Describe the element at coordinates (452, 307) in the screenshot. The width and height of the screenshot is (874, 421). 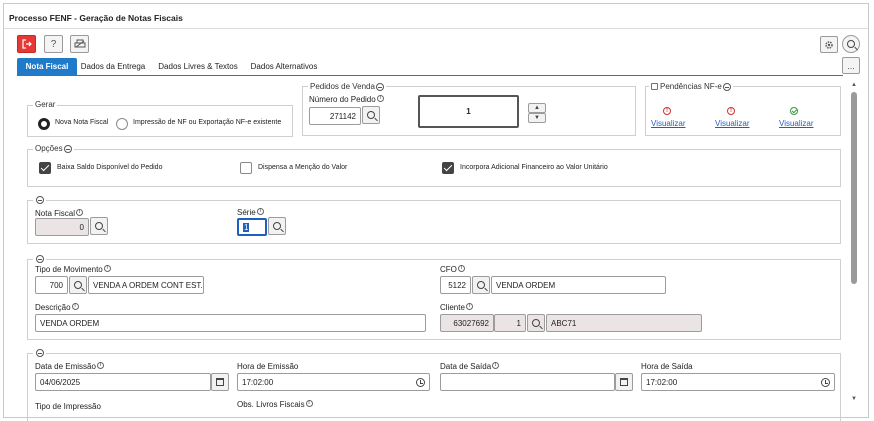
I see `cliente-label-text: Cliente` at that location.